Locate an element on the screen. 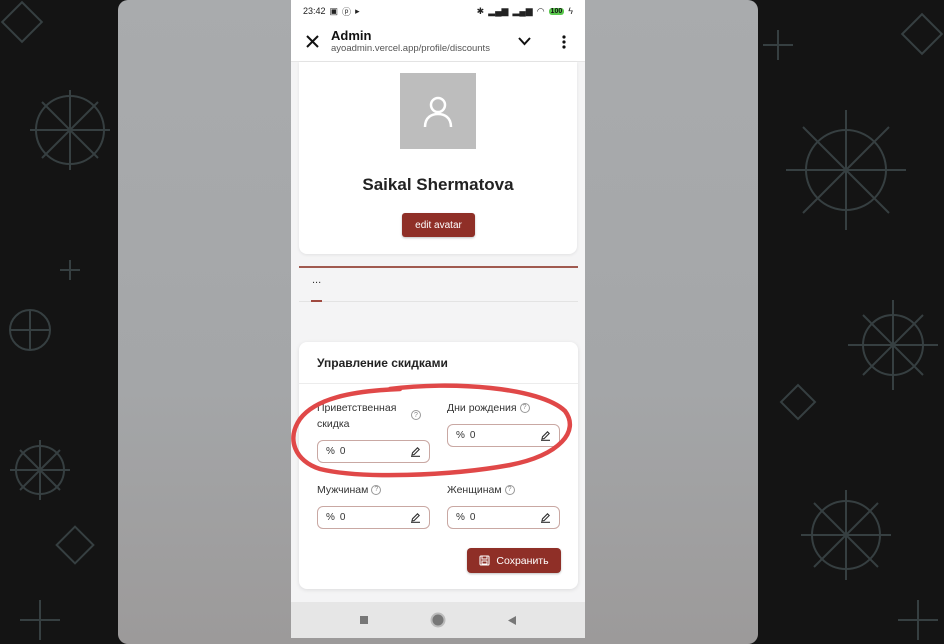  profile-card: Saikal Shermatova edit avatar is located at coordinates (438, 158).